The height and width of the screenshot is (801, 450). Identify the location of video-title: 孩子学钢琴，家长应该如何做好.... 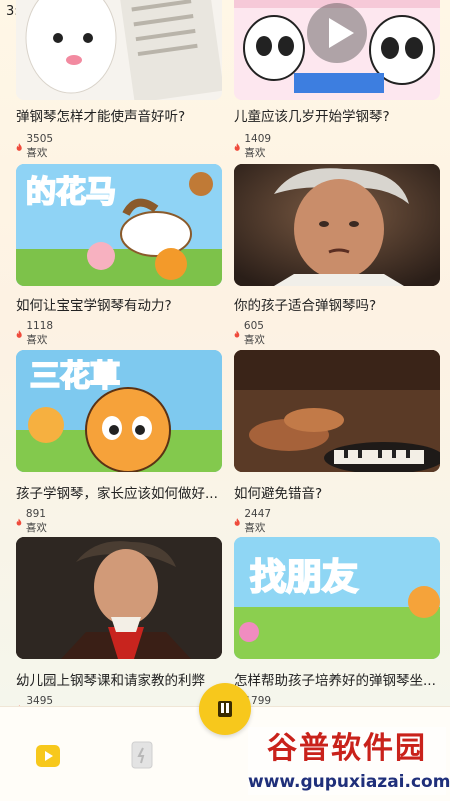
(119, 492).